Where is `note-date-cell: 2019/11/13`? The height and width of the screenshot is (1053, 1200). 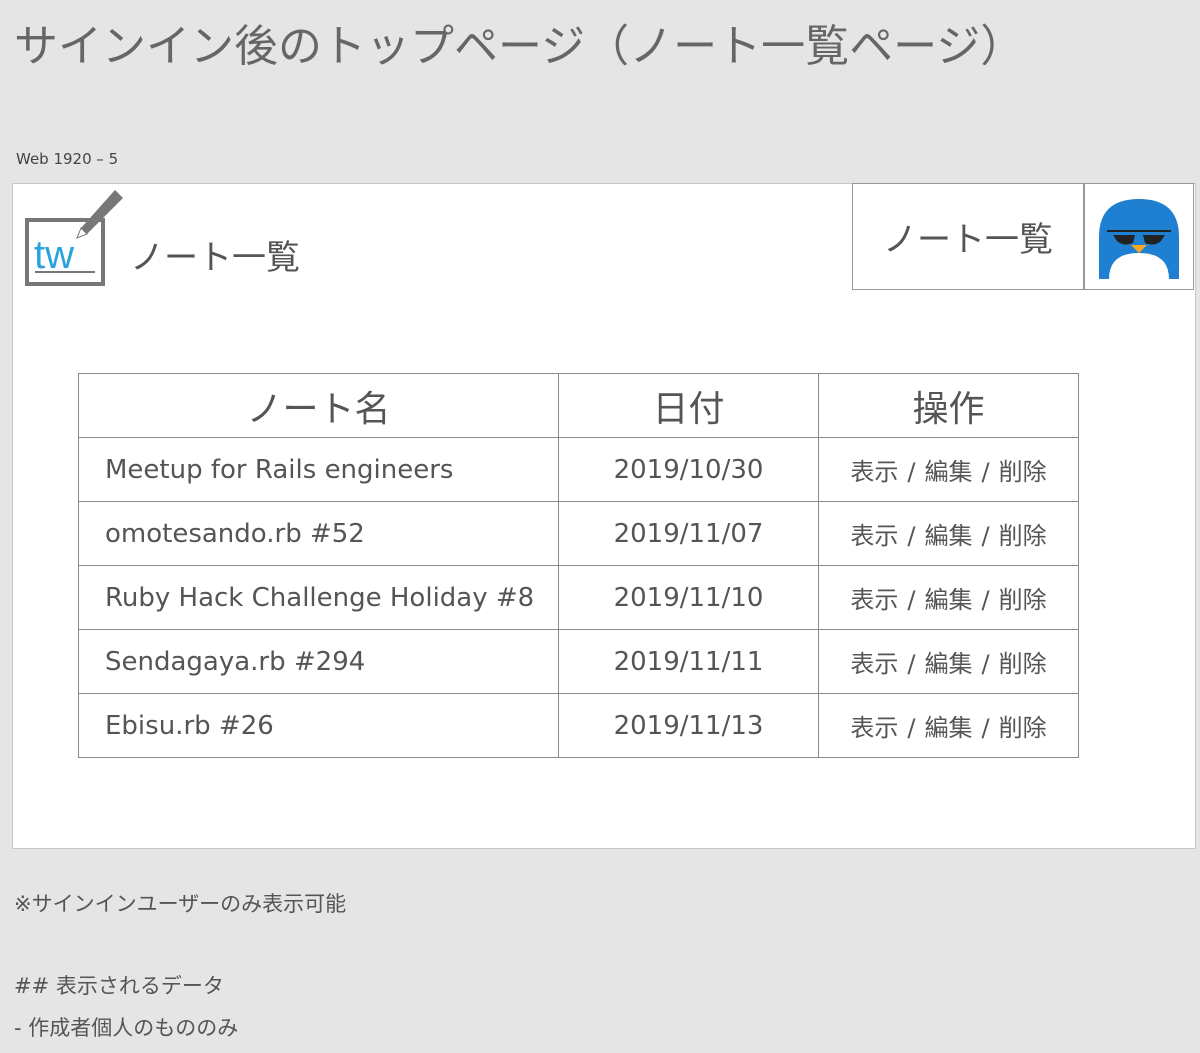
note-date-cell: 2019/11/13 is located at coordinates (688, 725).